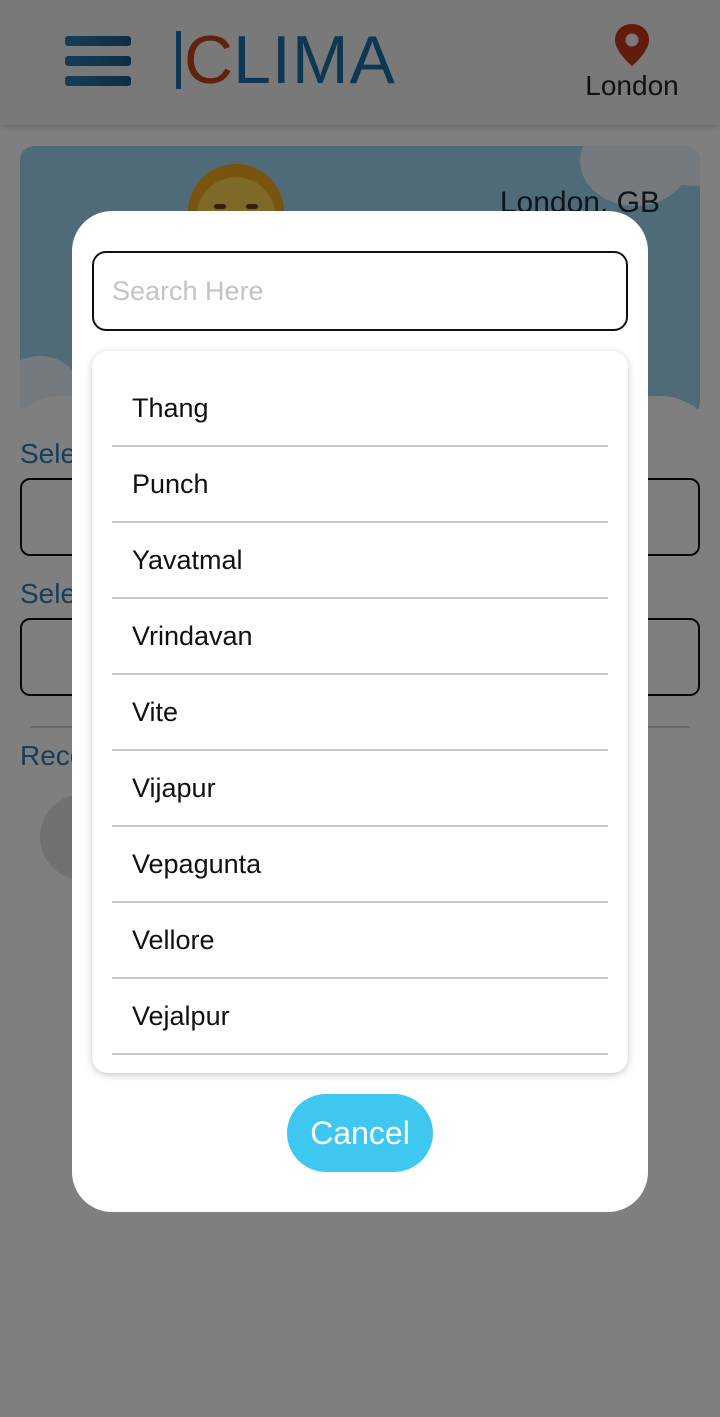 The height and width of the screenshot is (1417, 720). Describe the element at coordinates (360, 561) in the screenshot. I see `city-list-item: Yavatmal` at that location.